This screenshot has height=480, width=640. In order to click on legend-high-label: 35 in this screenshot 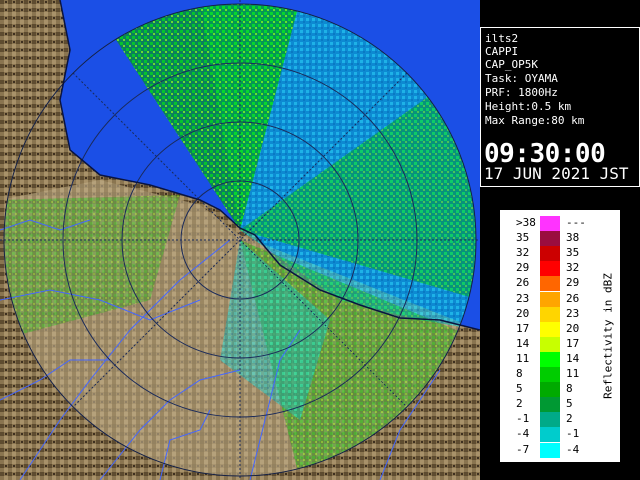, I will do `click(573, 253)`.